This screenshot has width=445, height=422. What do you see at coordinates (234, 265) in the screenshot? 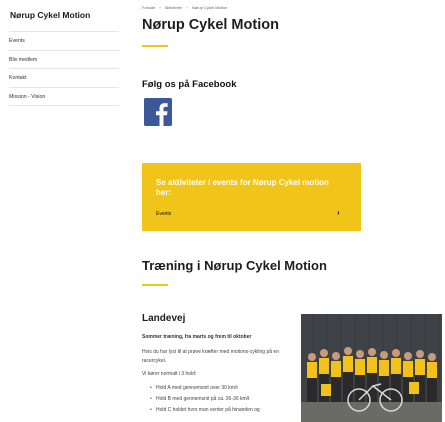
I see `section-title: Træning i Nørup Cykel Motion` at bounding box center [234, 265].